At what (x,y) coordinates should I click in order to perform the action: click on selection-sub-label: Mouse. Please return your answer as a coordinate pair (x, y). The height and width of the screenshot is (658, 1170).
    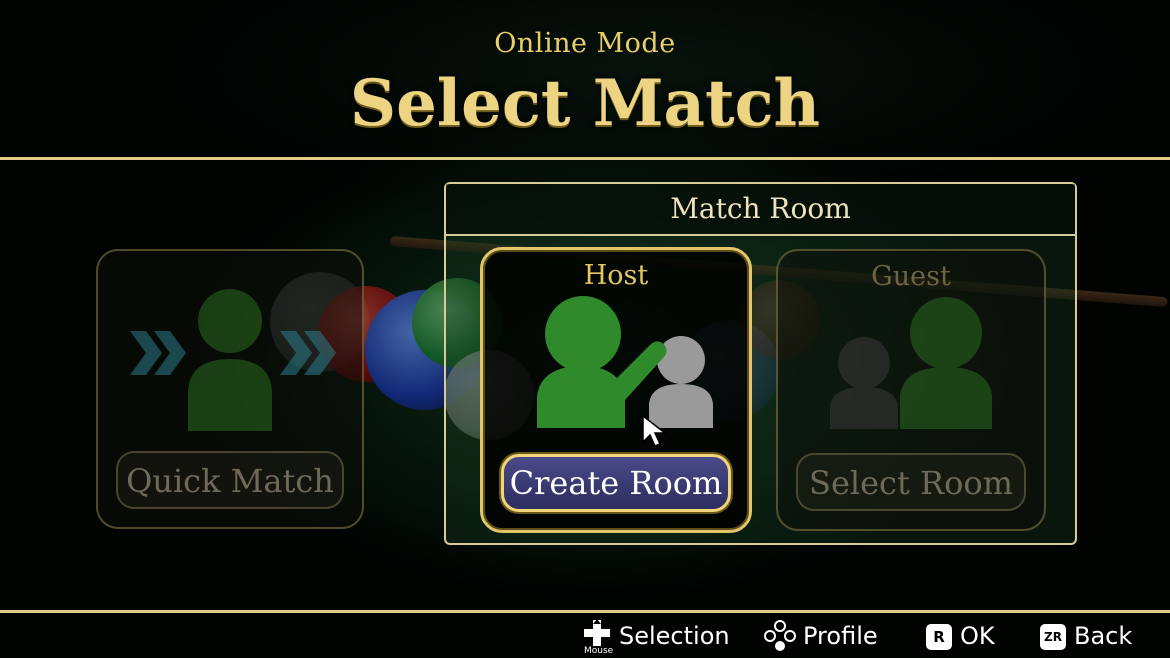
    Looking at the image, I should click on (599, 651).